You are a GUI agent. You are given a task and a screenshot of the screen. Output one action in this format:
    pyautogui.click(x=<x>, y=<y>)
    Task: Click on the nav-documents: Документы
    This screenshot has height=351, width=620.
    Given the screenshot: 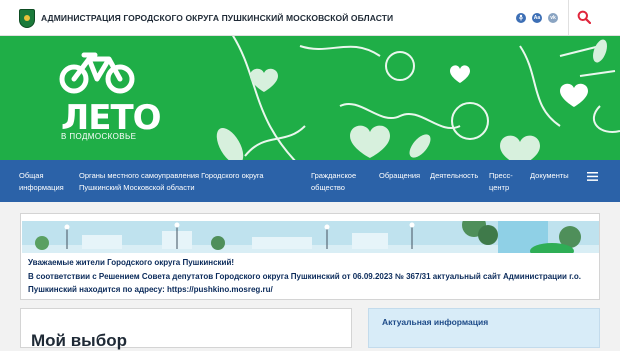 What is the action you would take?
    pyautogui.click(x=549, y=176)
    